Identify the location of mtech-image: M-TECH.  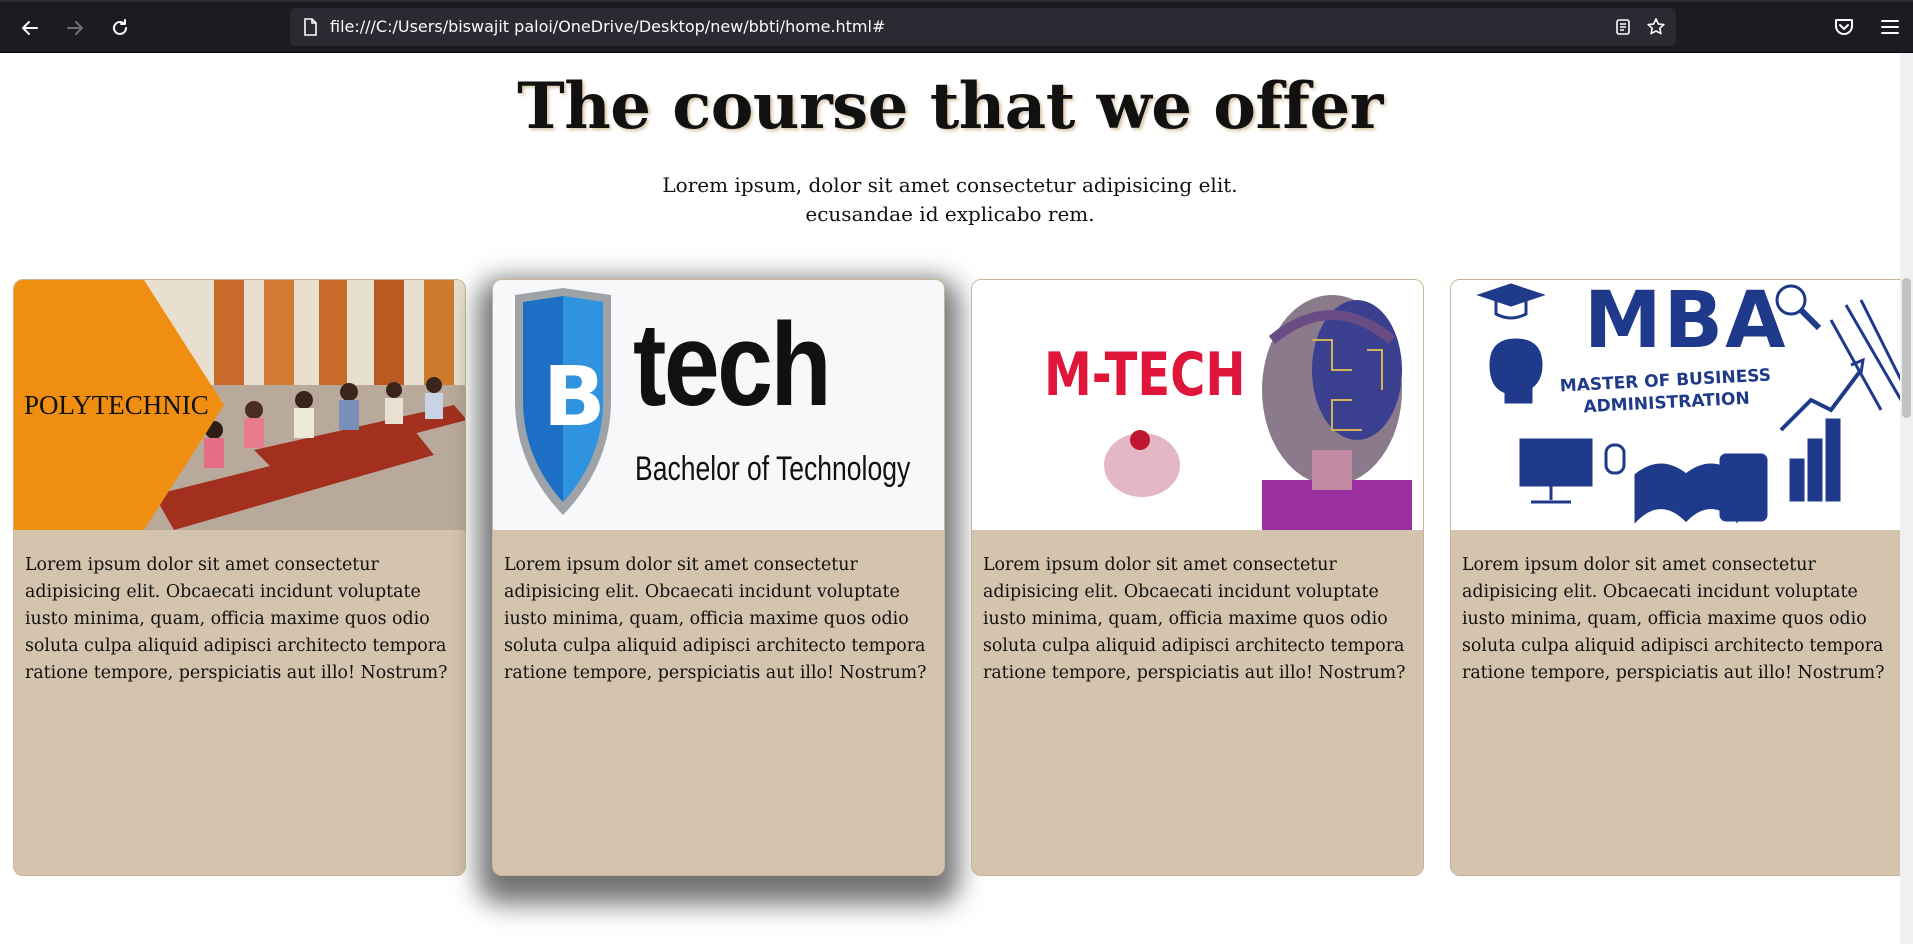
(1197, 405).